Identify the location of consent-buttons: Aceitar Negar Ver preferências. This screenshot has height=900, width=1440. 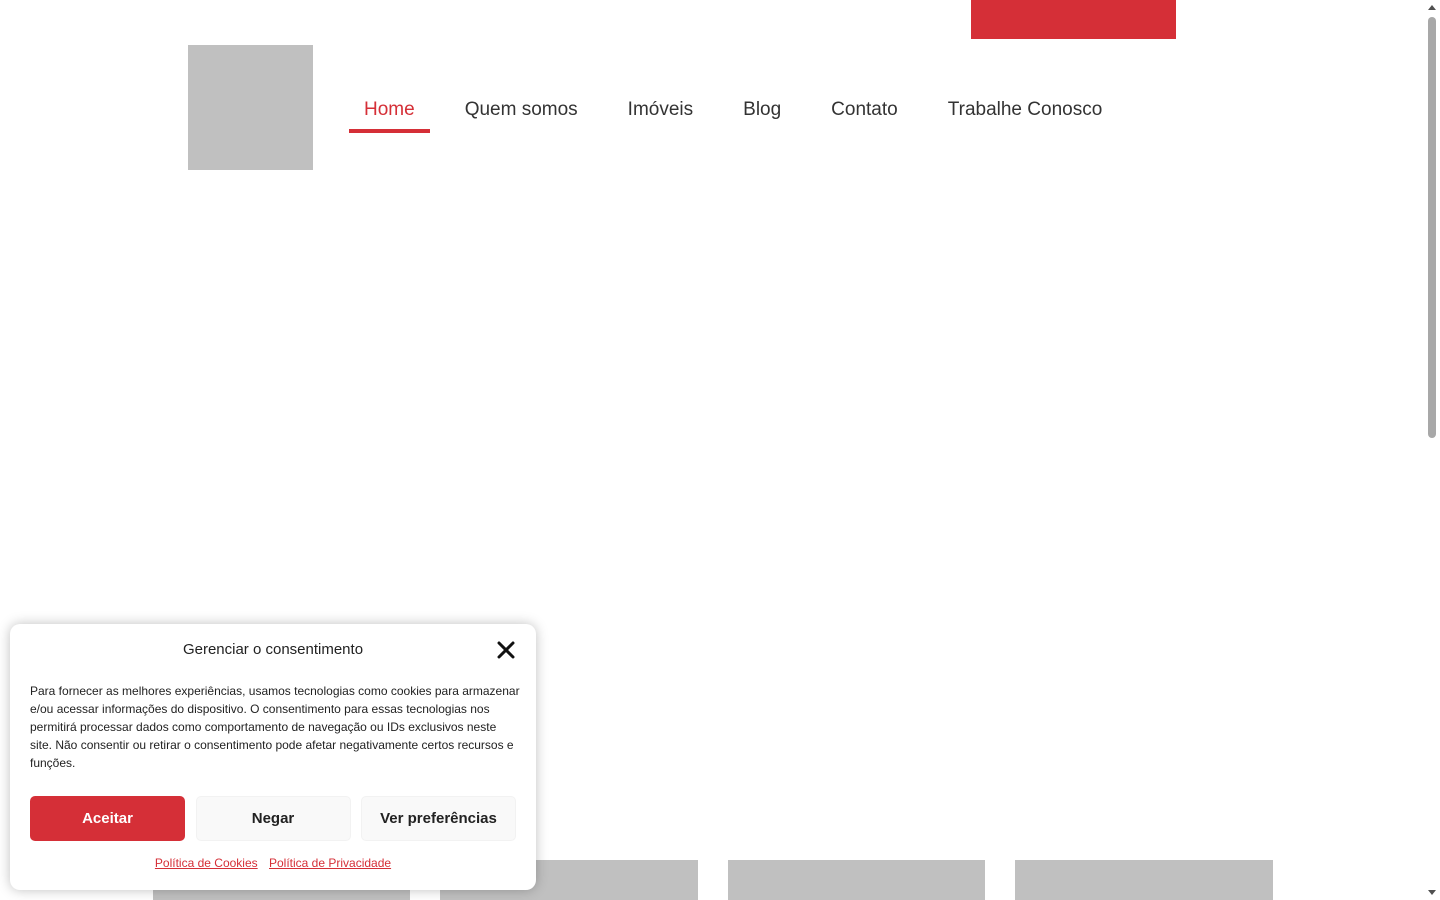
(273, 818).